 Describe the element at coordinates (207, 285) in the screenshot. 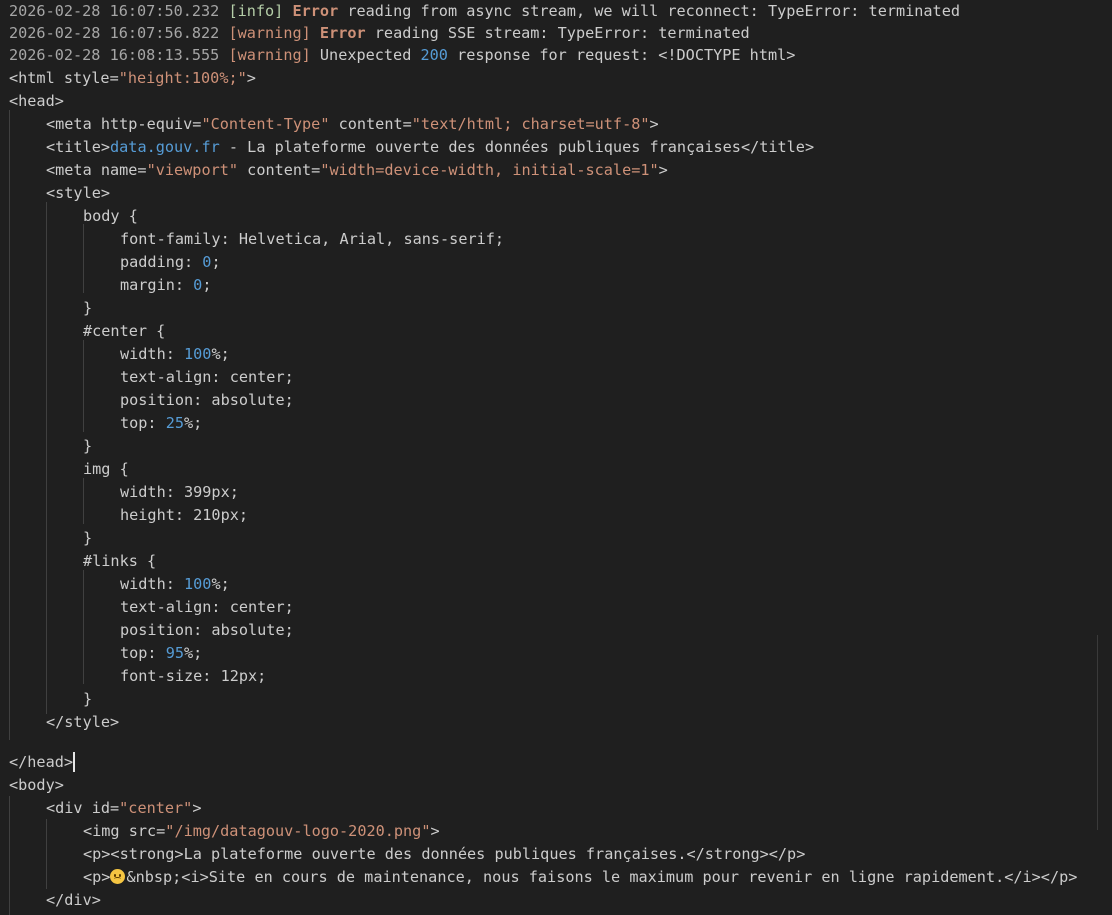

I see `code-token: ;` at that location.